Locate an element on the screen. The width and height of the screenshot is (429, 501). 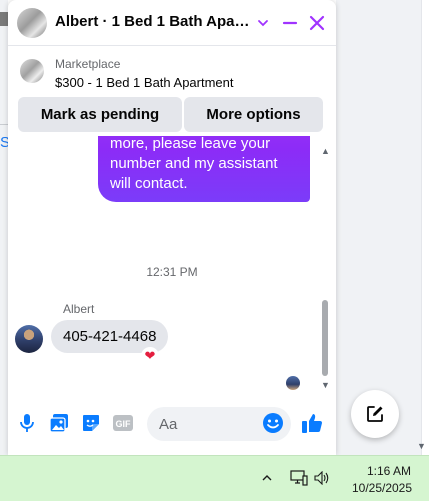
minimize-icon is located at coordinates (290, 23).